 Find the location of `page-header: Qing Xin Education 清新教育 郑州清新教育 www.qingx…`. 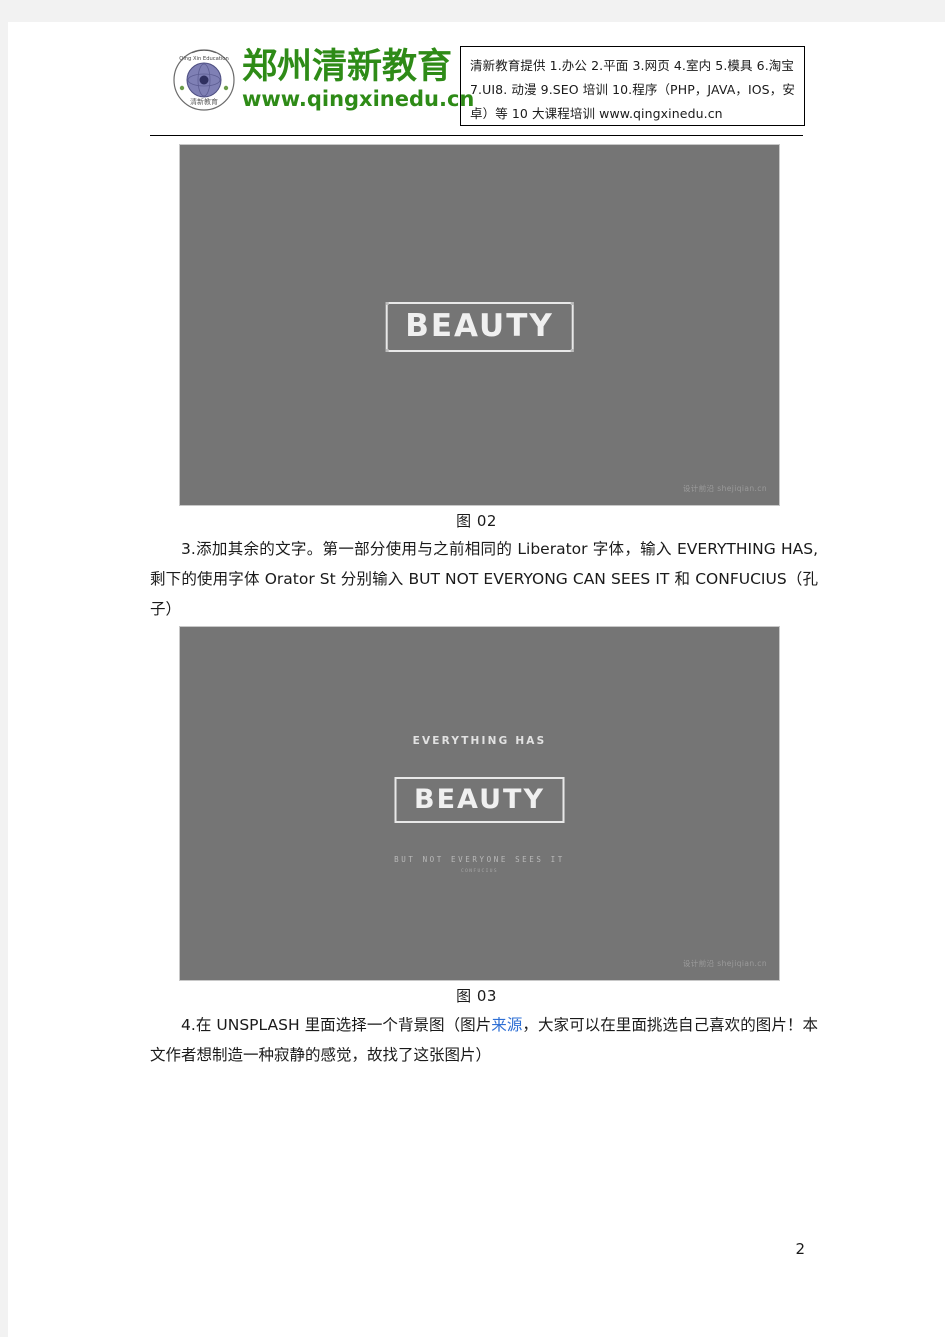

page-header: Qing Xin Education 清新教育 郑州清新教育 www.qingx… is located at coordinates (476, 79).